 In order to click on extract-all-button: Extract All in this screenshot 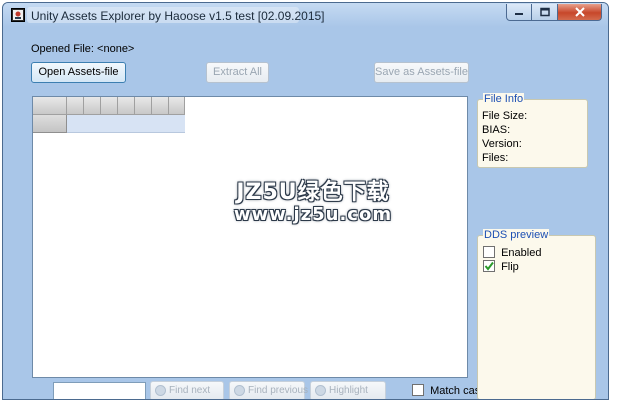, I will do `click(237, 72)`.